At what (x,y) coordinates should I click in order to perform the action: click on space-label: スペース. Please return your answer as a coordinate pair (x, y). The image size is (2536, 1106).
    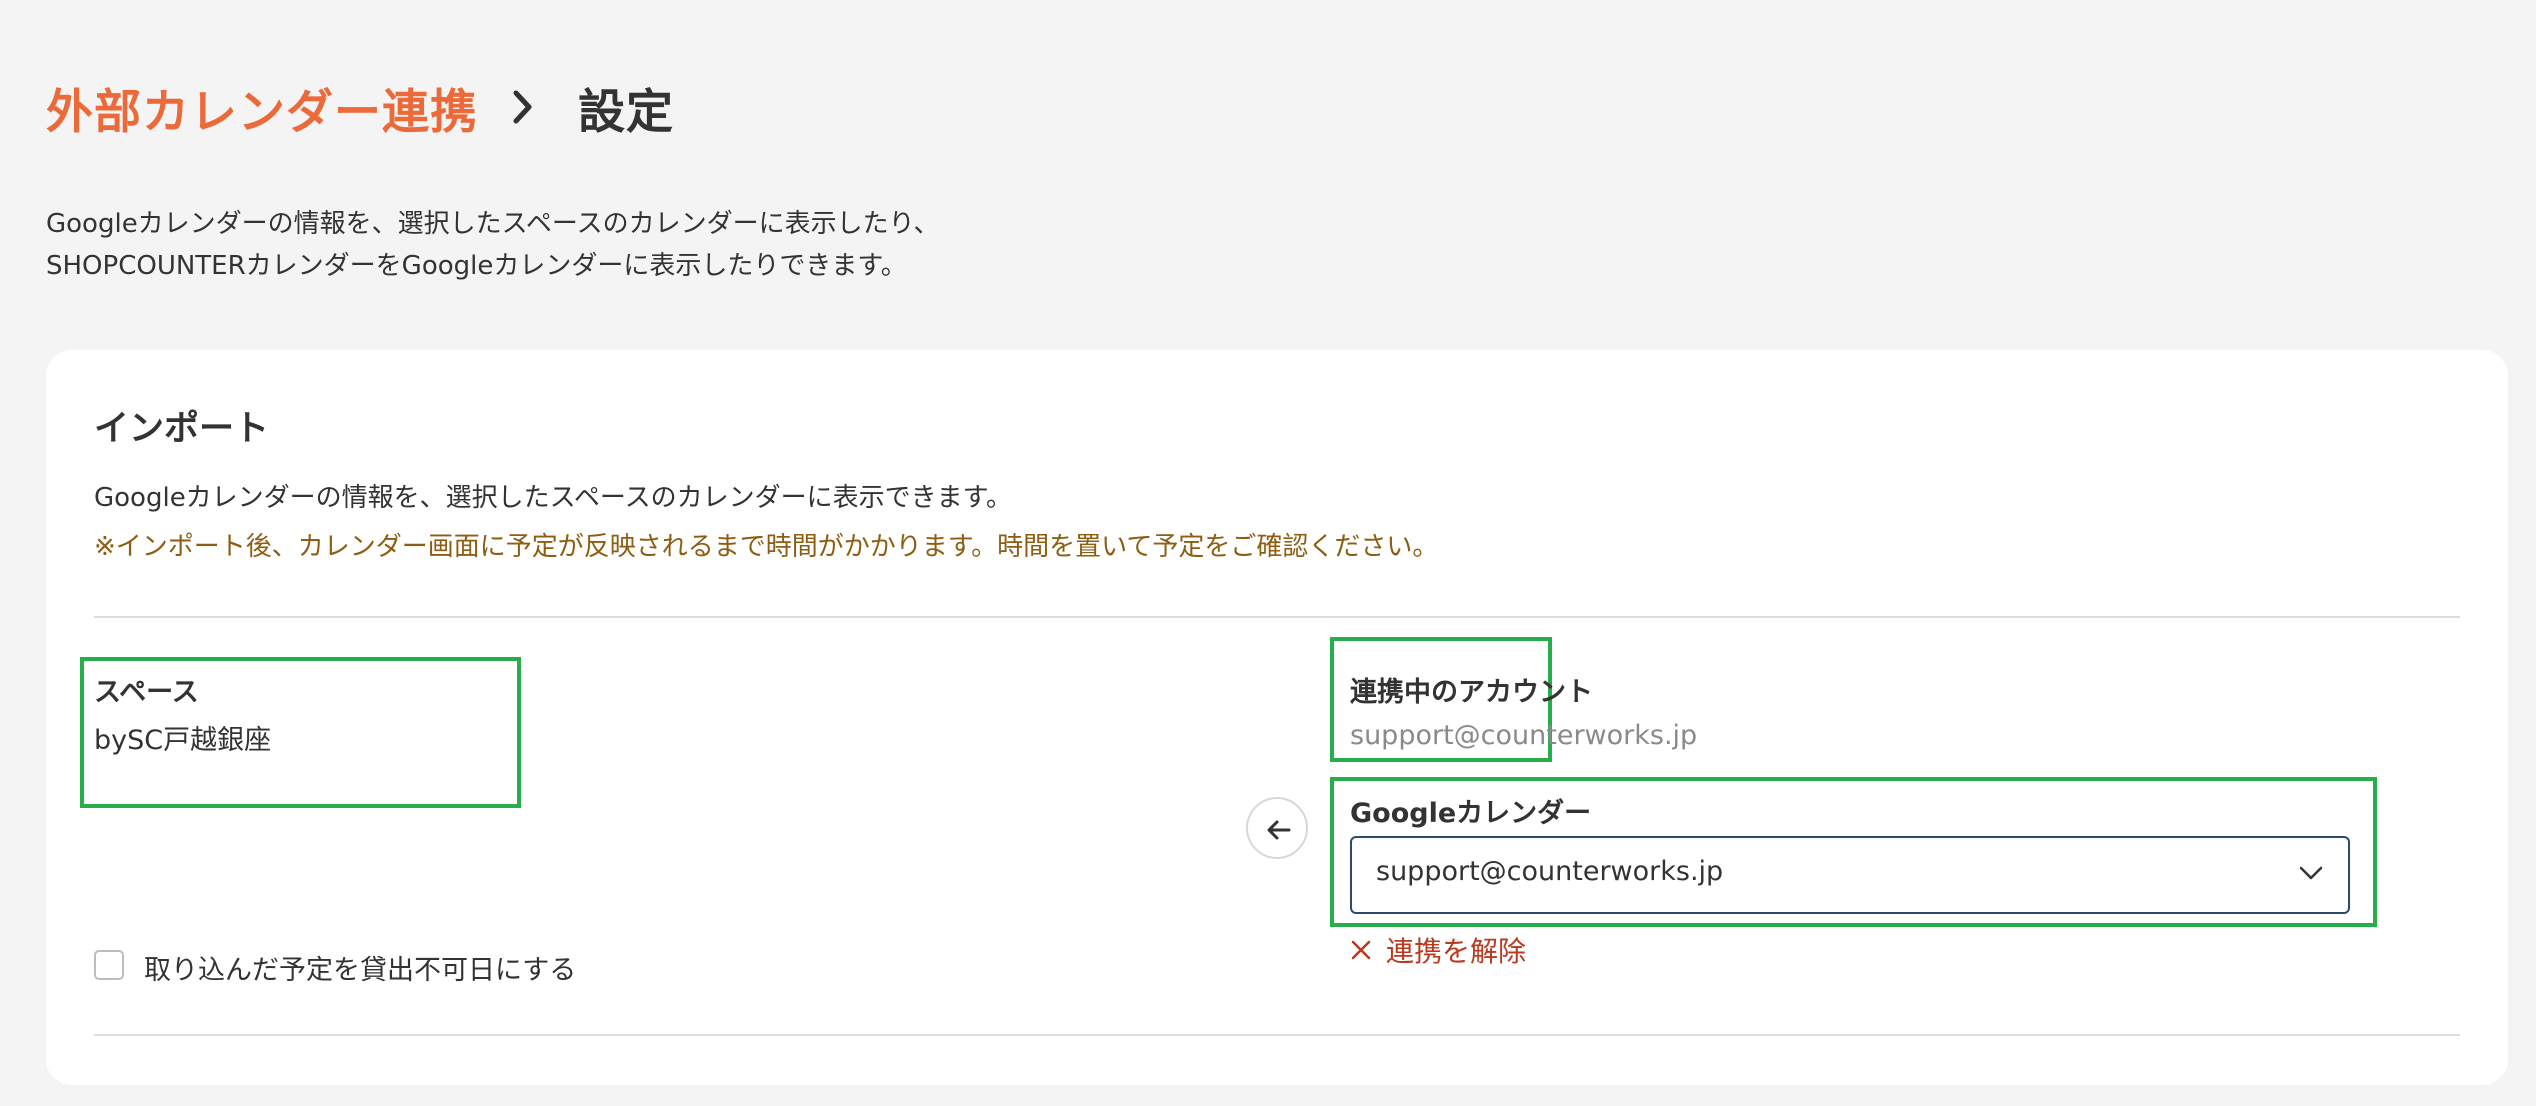
    Looking at the image, I should click on (146, 692).